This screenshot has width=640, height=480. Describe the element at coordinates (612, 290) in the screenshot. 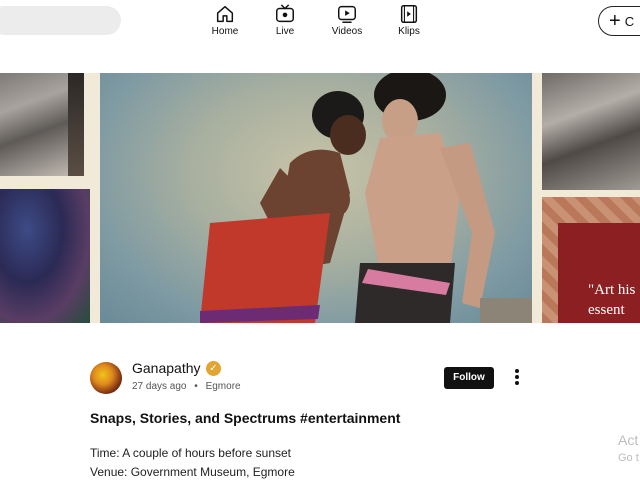

I see `banner-quote-line1: "Art his` at that location.